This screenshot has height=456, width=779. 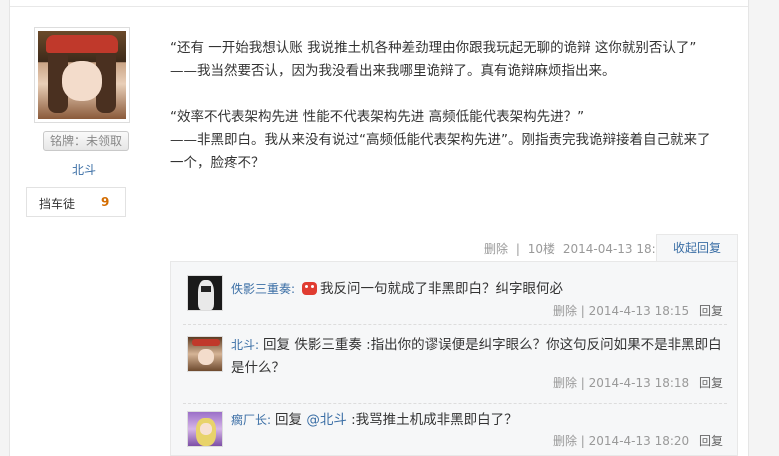 I want to click on reply-meta: 删除 | 2014-4-13 18:18 回复, so click(x=638, y=382).